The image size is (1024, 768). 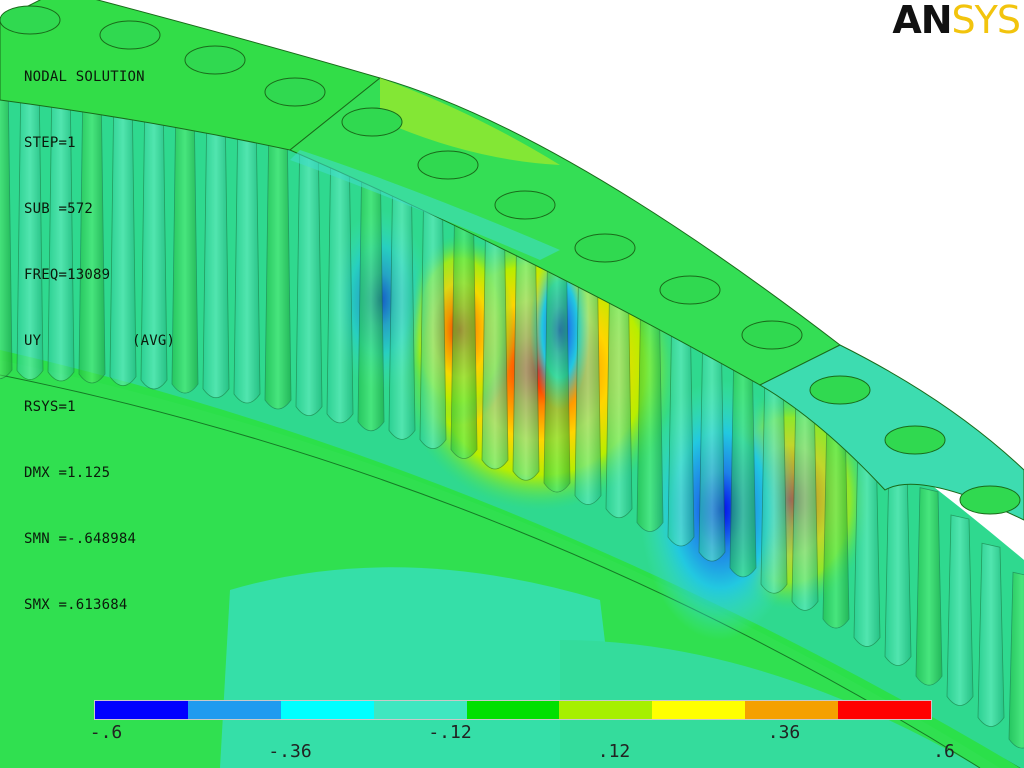 What do you see at coordinates (944, 751) in the screenshot?
I see `legend-tick-label: .6` at bounding box center [944, 751].